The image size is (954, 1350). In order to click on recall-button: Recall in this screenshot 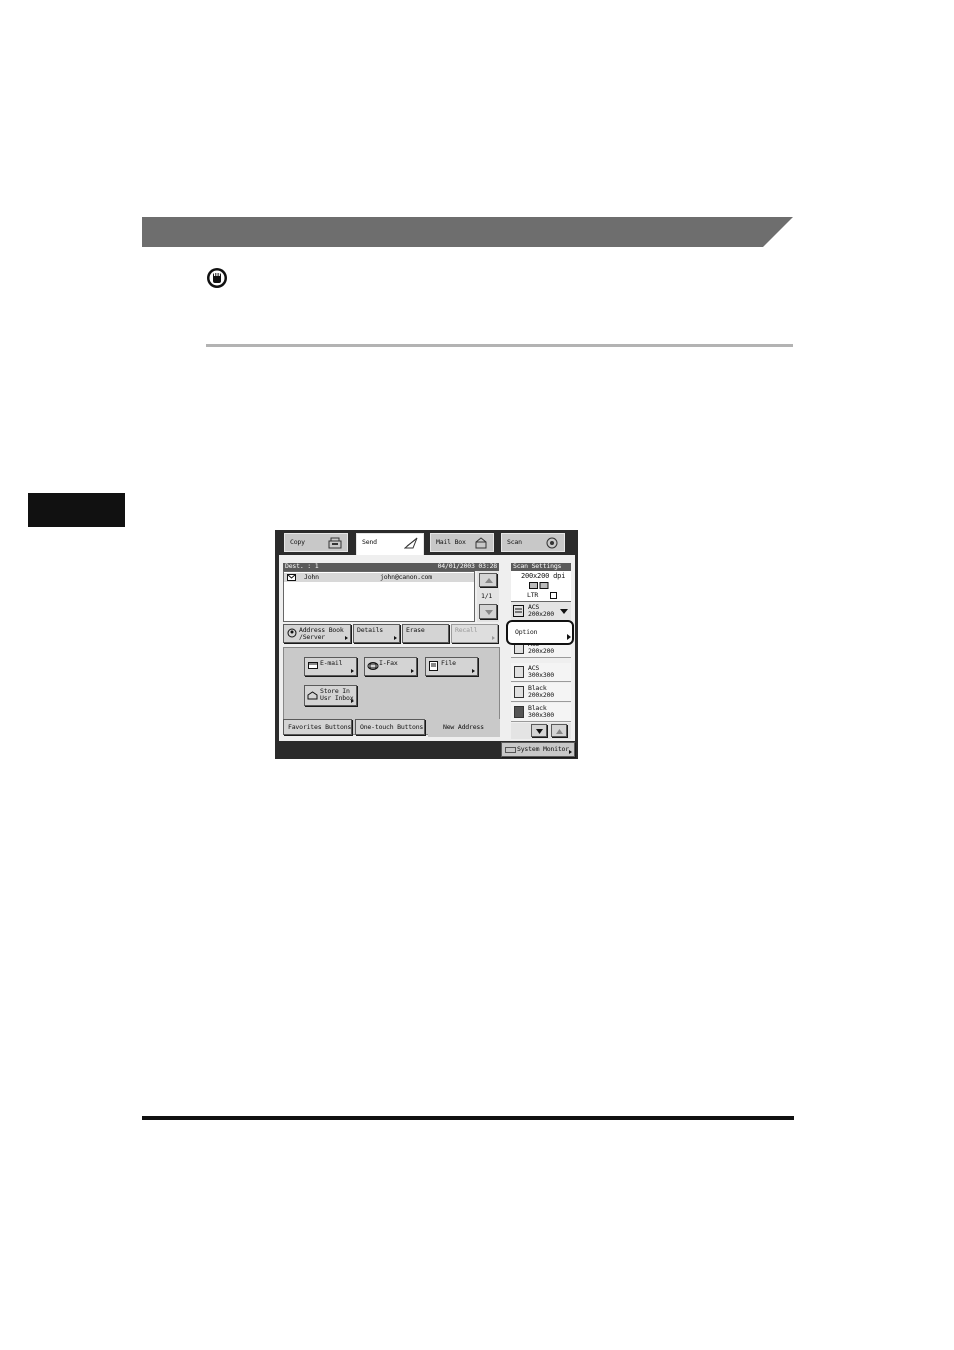, I will do `click(474, 633)`.